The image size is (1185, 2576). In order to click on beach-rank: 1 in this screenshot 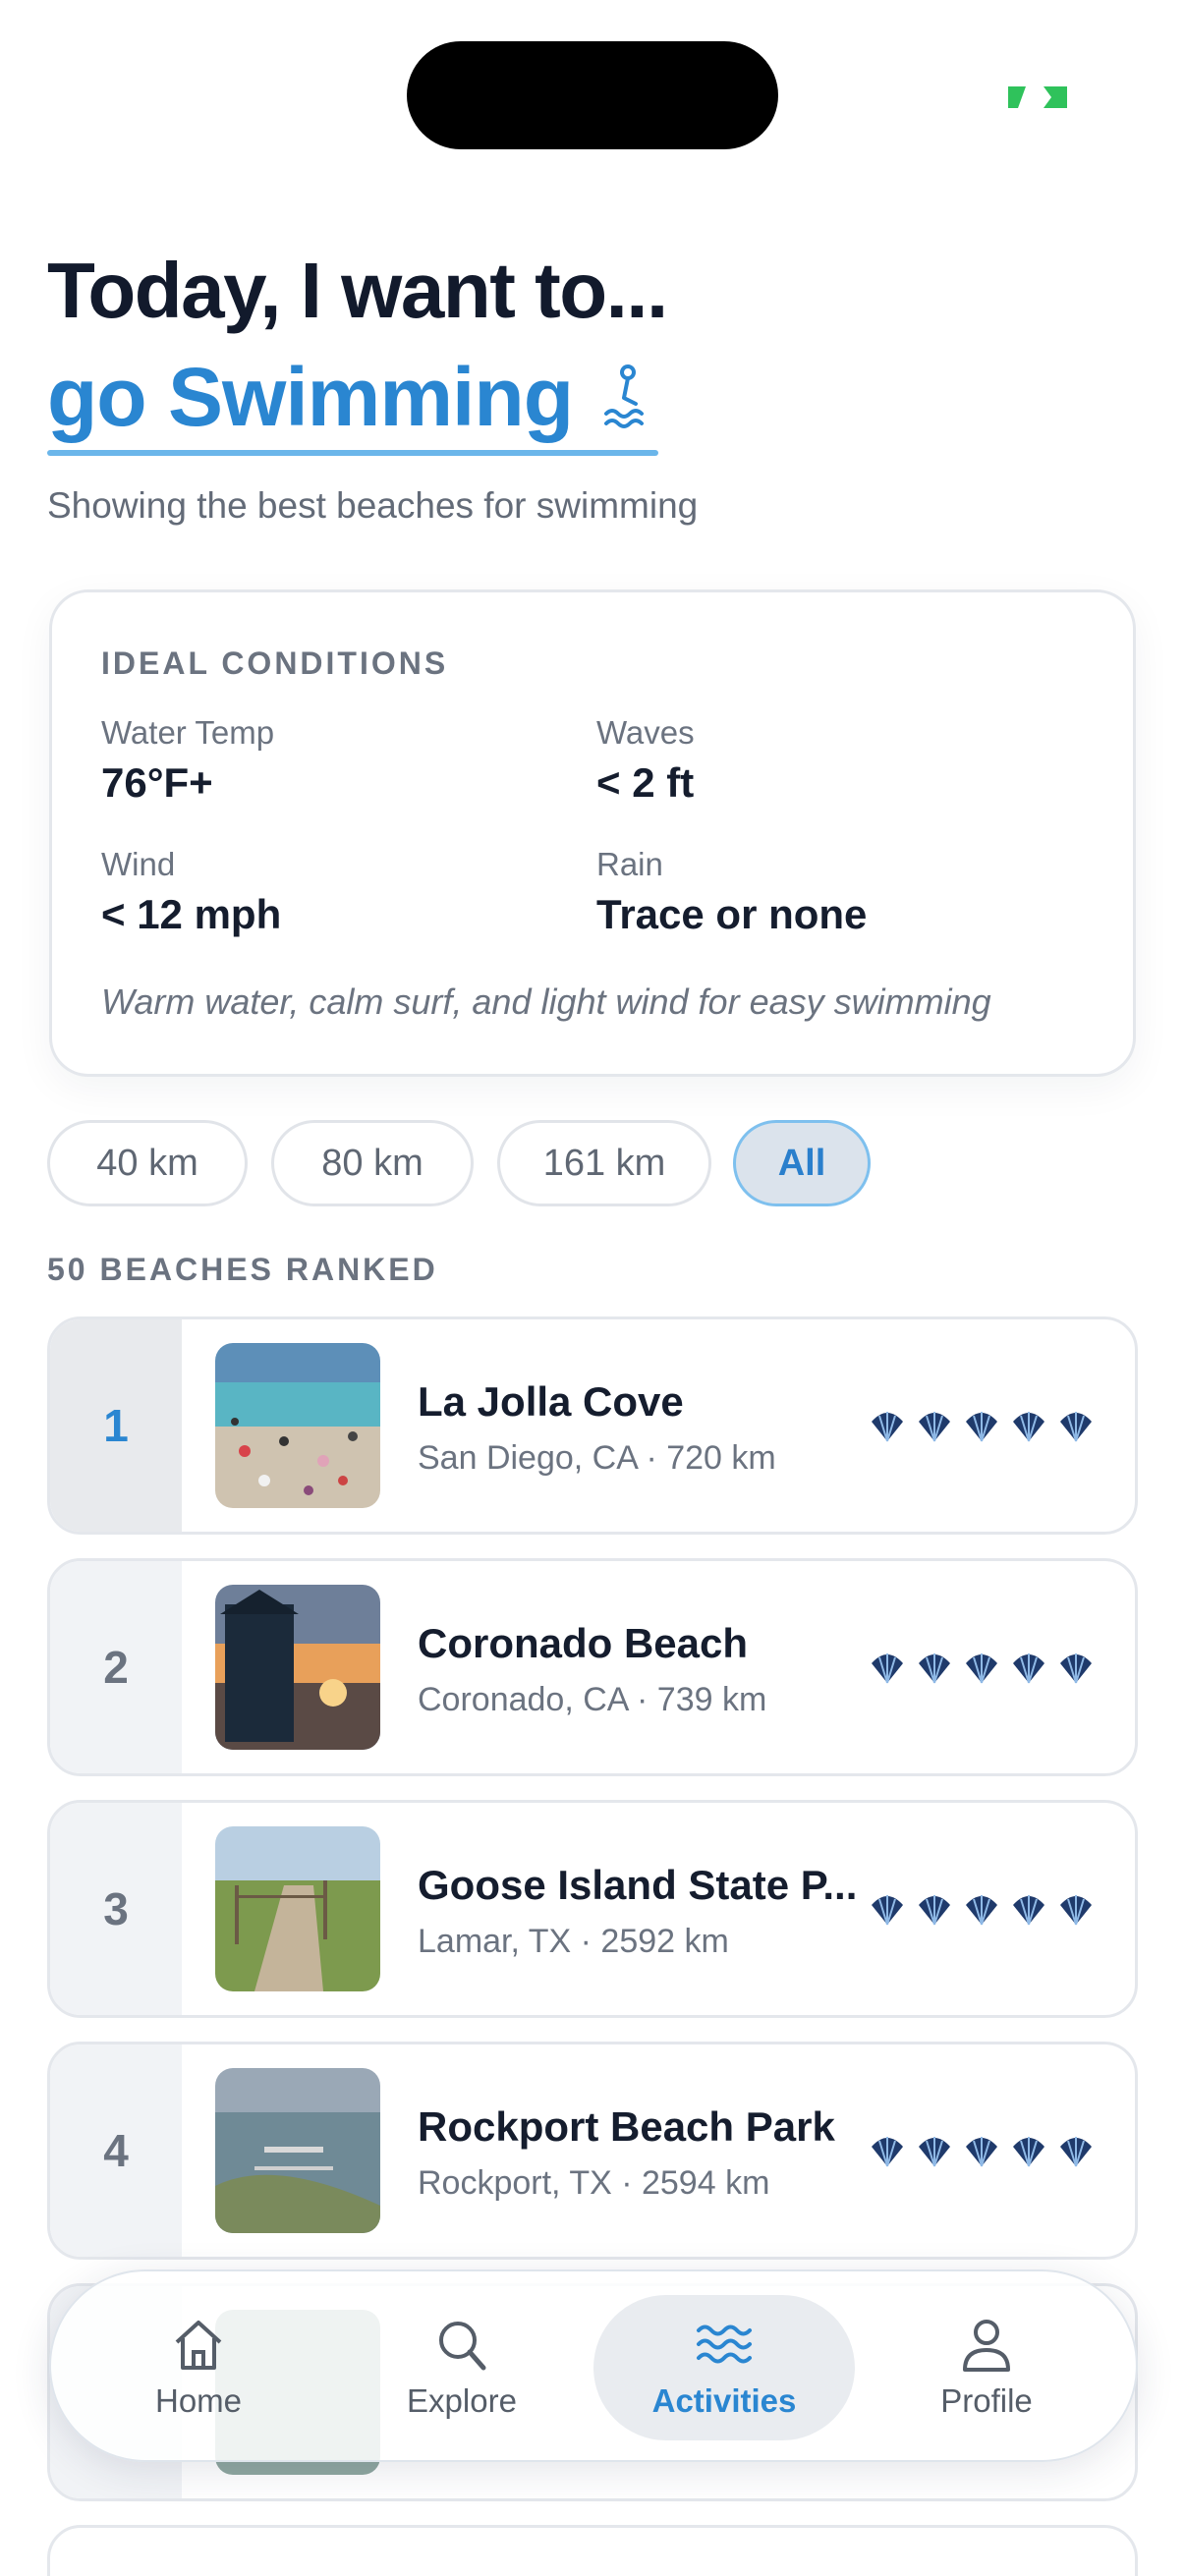, I will do `click(116, 1425)`.